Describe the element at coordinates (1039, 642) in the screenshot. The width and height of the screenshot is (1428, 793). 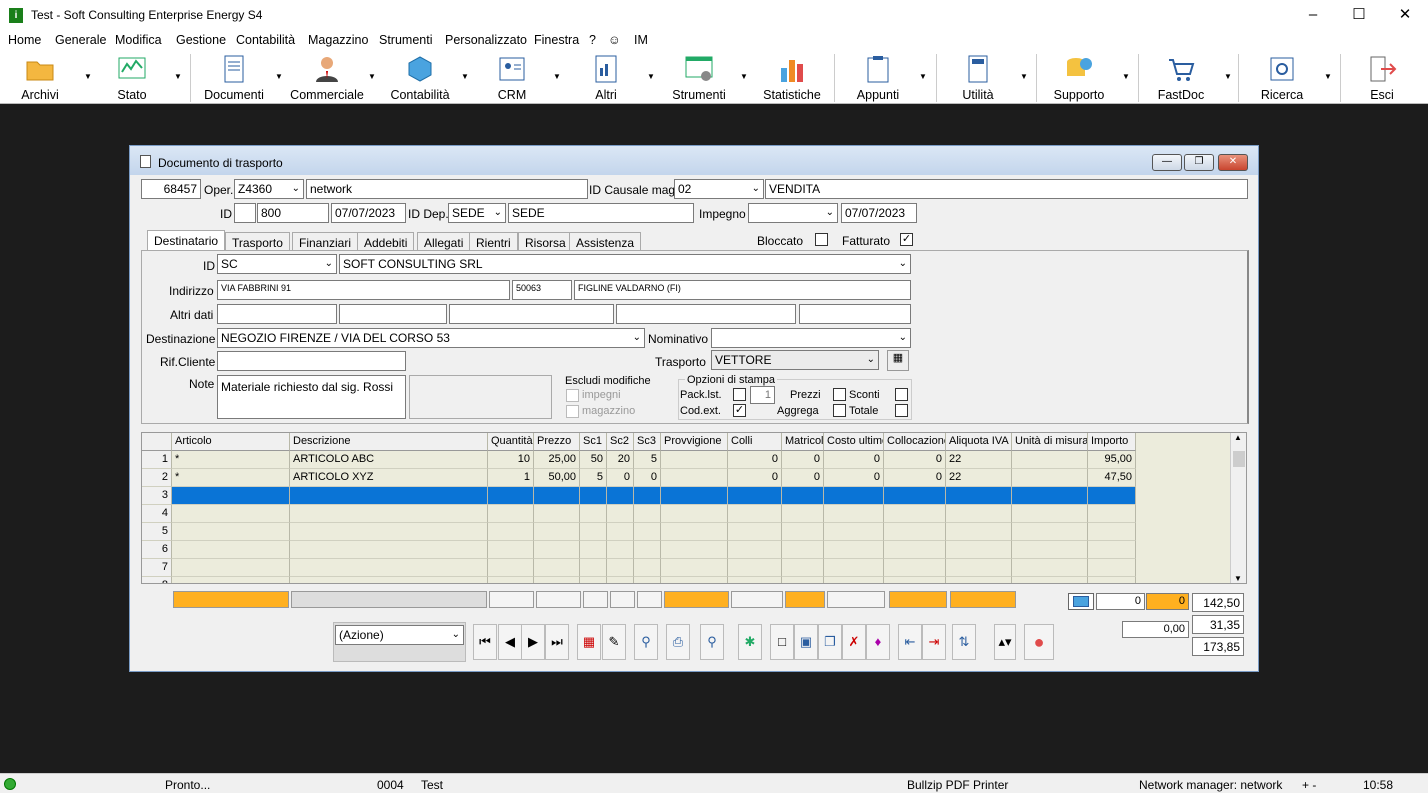
I see `record-icon: ●` at that location.